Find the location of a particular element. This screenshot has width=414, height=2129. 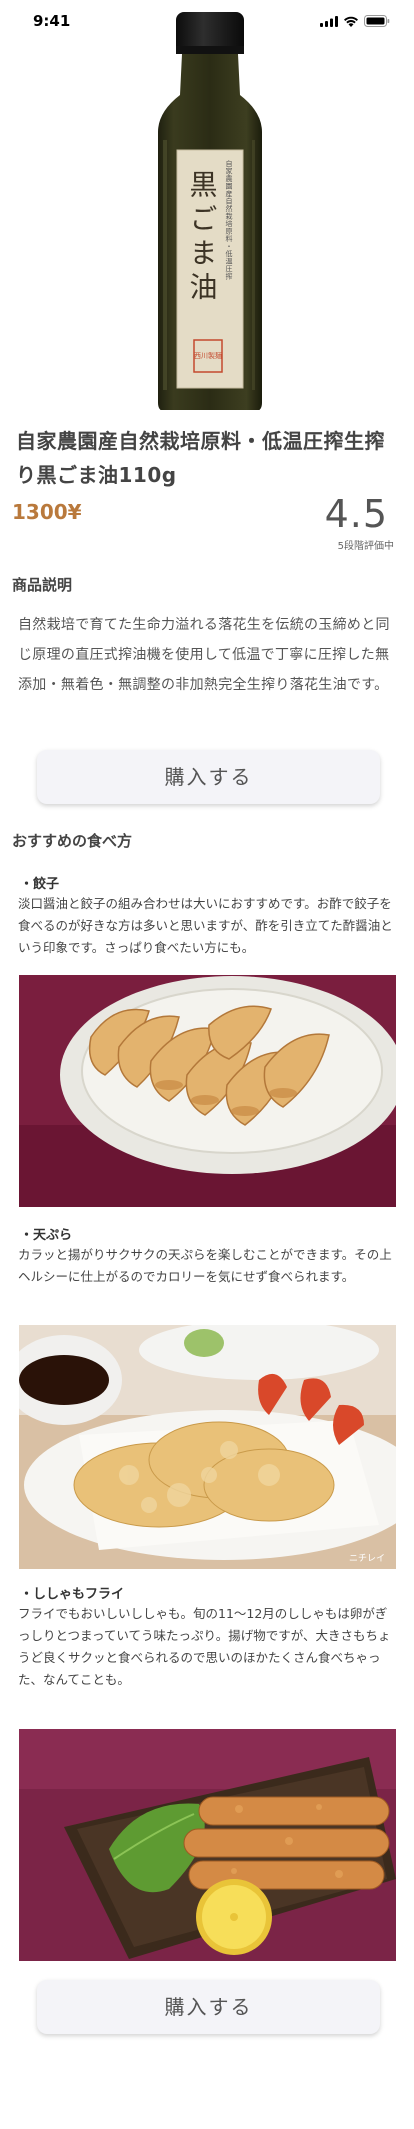

product-image: 自家農園産自然栽培原料・低温圧搾 黒ごま油 西川製麺 is located at coordinates (210, 211).